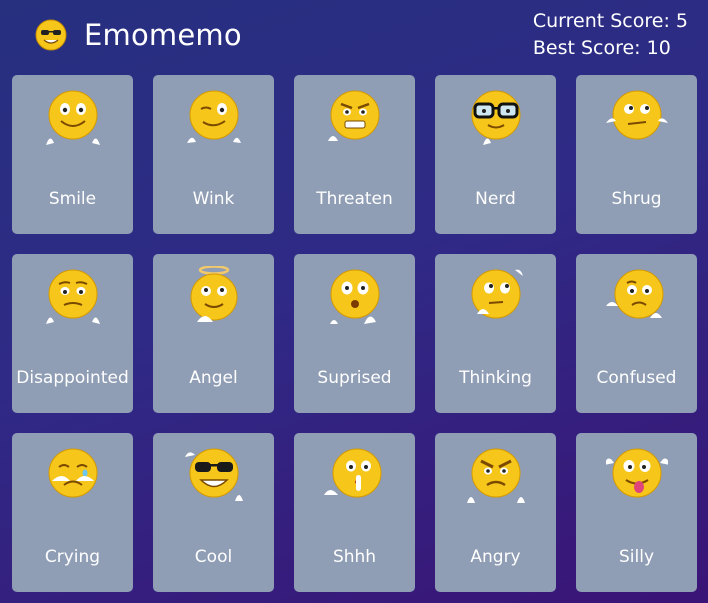  I want to click on shrug-emoji-icon, so click(637, 115).